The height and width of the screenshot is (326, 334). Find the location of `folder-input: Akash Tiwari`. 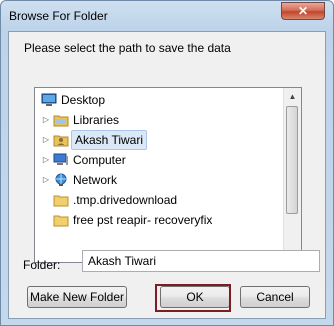

folder-input: Akash Tiwari is located at coordinates (201, 261).